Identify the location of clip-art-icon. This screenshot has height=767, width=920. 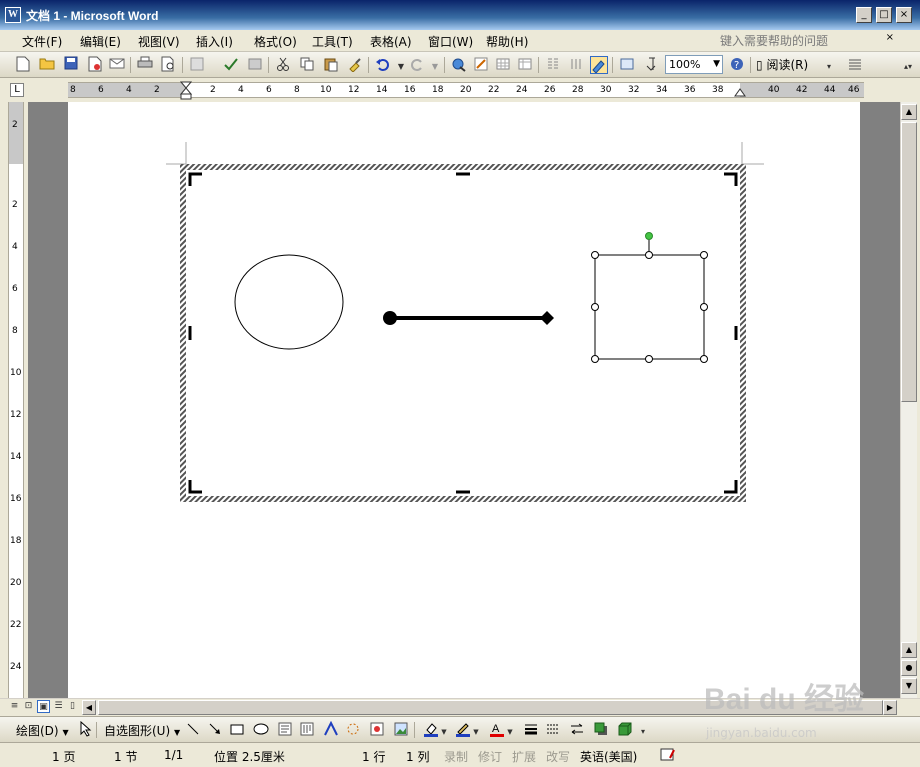
(377, 730).